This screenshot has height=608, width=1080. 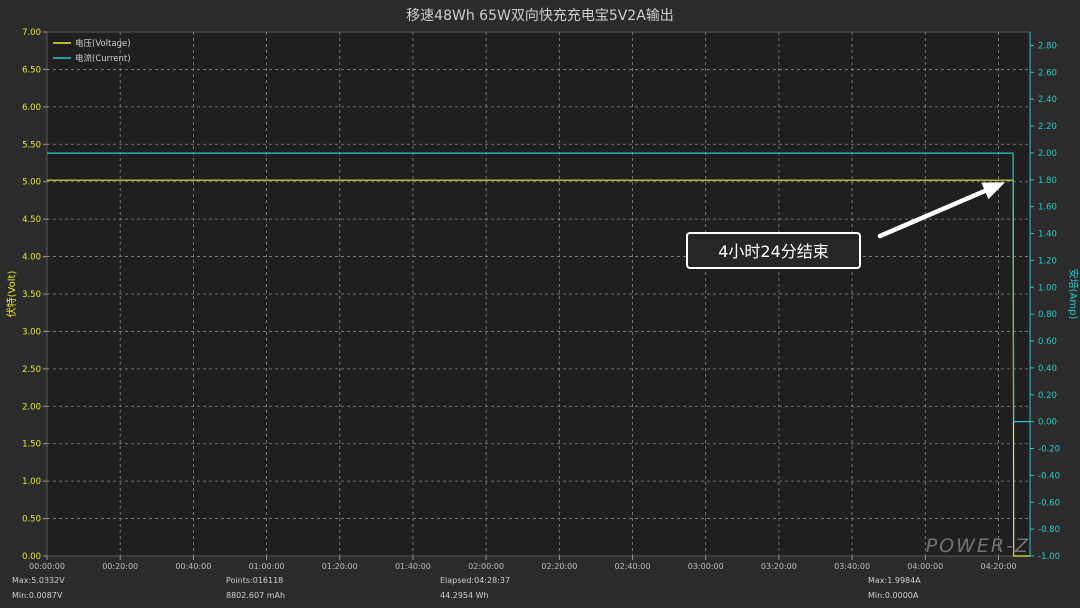 I want to click on x-tick-label: 01:40:00, so click(x=413, y=566).